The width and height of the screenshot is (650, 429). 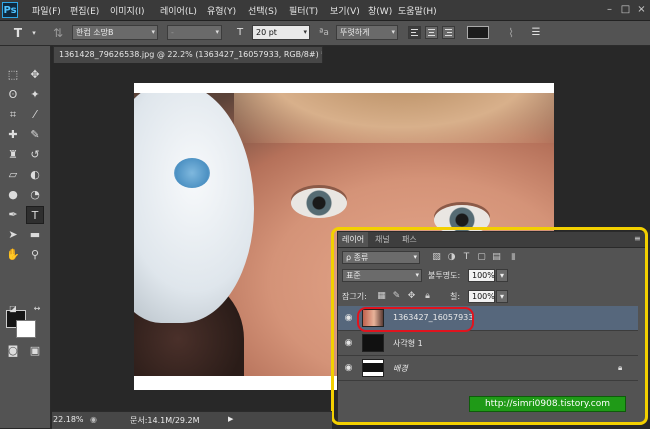 What do you see at coordinates (13, 351) in the screenshot?
I see `quick-mask-icon: ◙` at bounding box center [13, 351].